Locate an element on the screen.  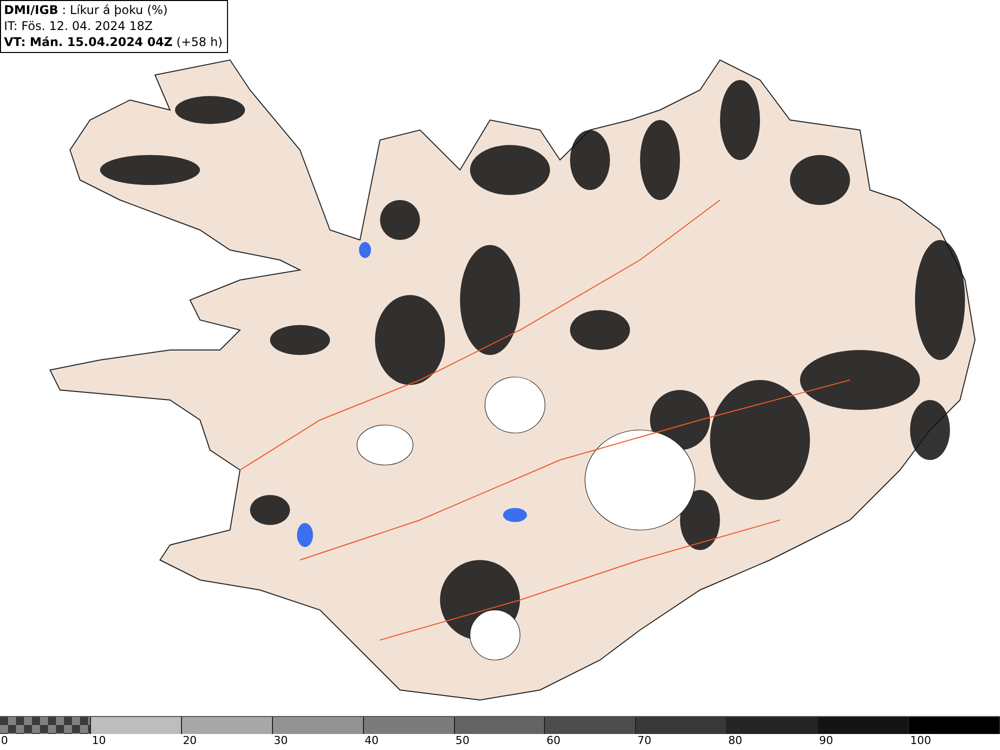
legend-label: 80 is located at coordinates (734, 741).